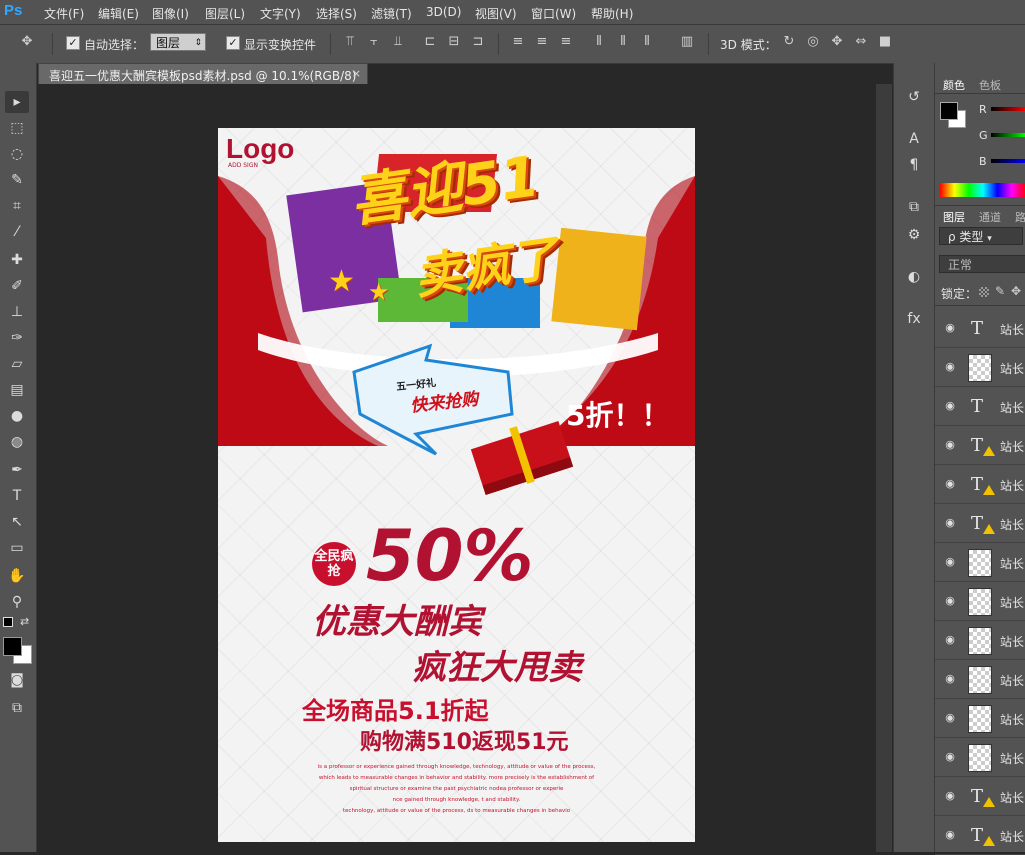  I want to click on layer-kind-filter: ρ 类型 ▾, so click(981, 236).